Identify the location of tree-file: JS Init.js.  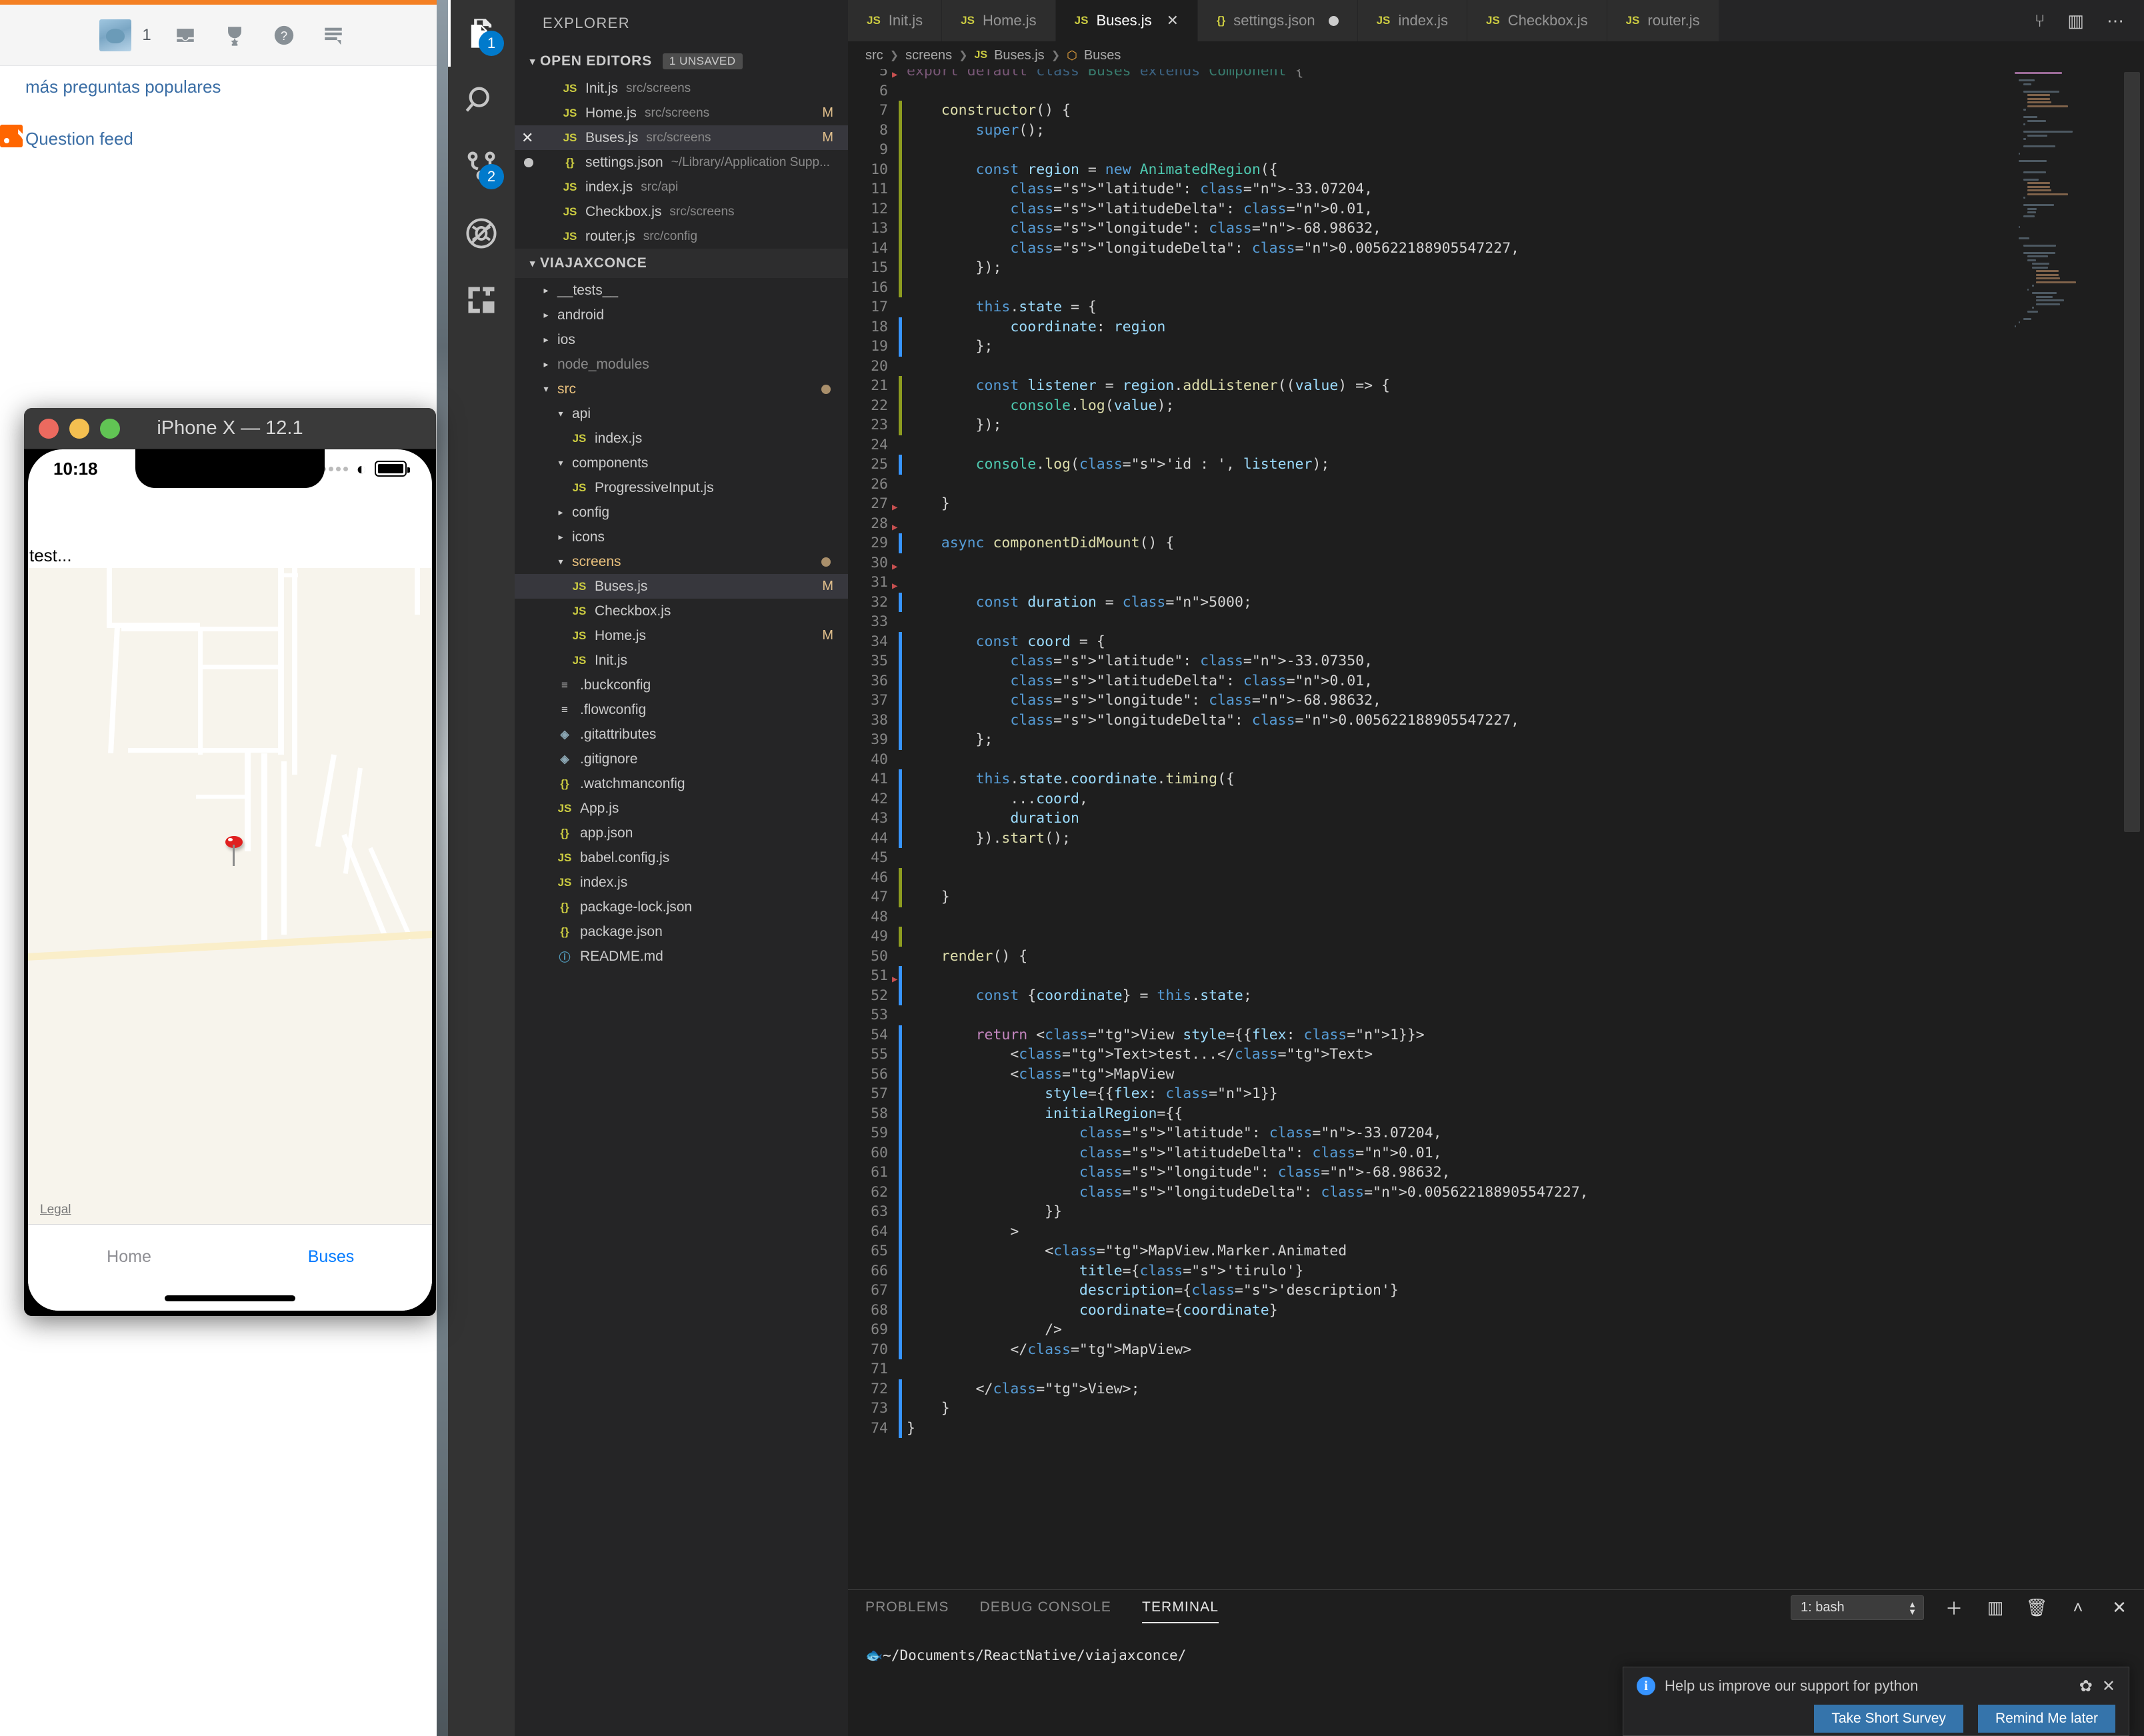
(681, 660).